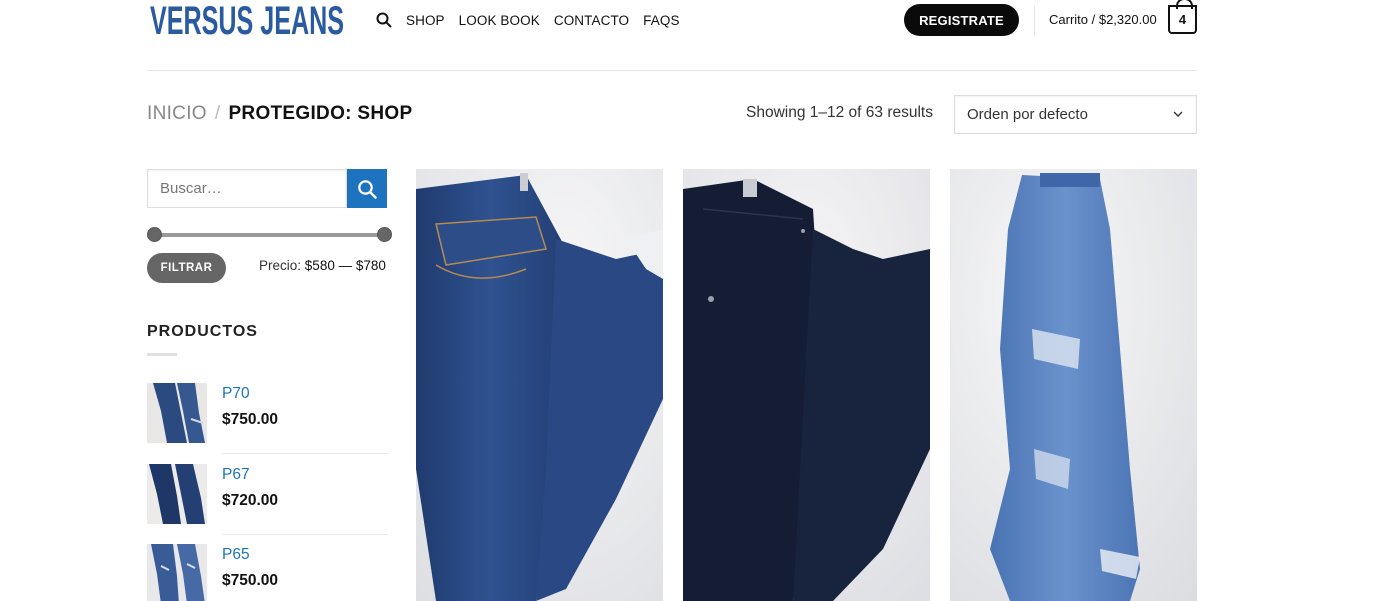 The image size is (1382, 601). Describe the element at coordinates (961, 20) in the screenshot. I see `register-button: REGISTRATE` at that location.